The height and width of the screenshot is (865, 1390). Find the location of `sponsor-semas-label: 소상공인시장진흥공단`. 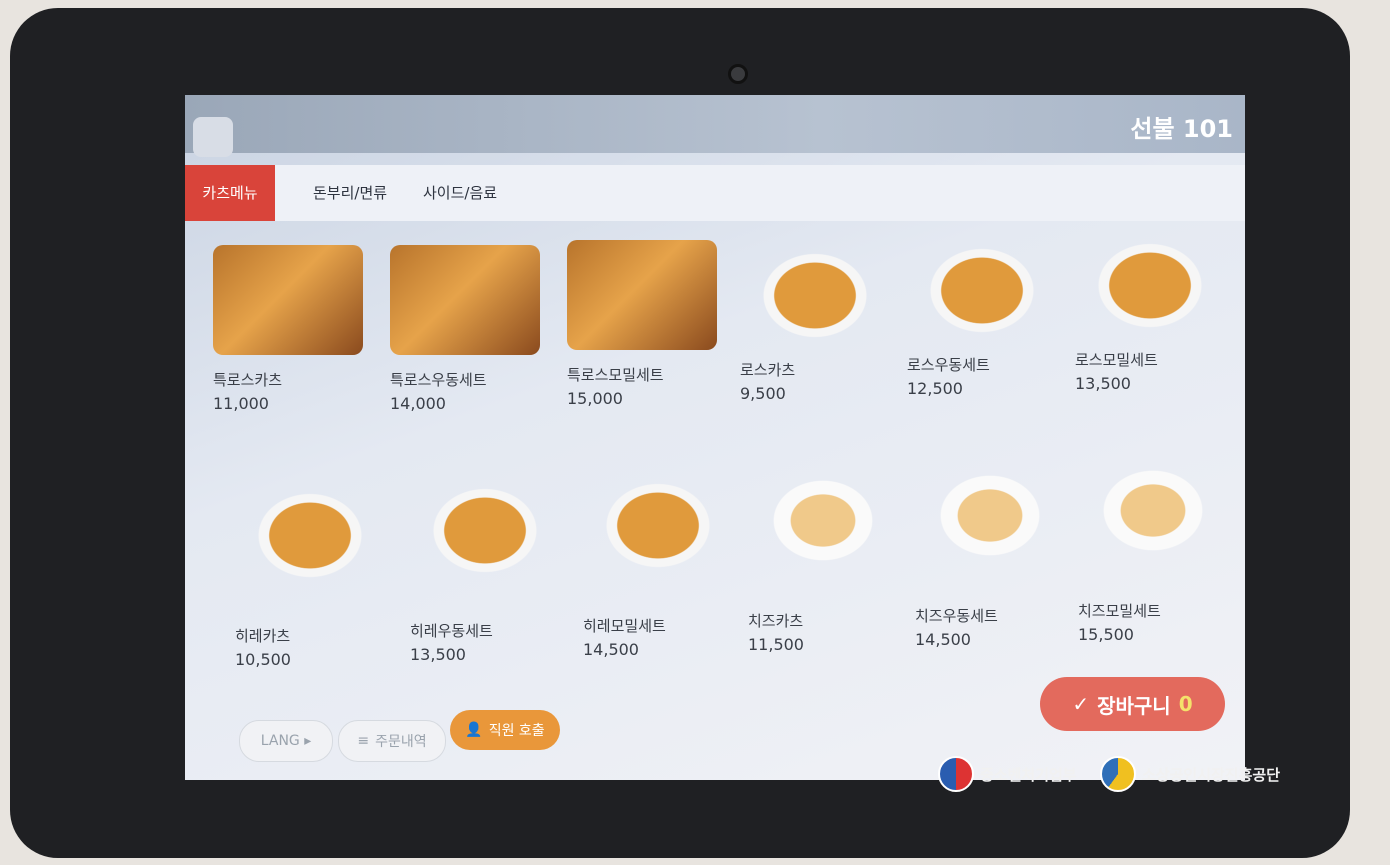

sponsor-semas-label: 소상공인시장진흥공단 is located at coordinates (1211, 774).